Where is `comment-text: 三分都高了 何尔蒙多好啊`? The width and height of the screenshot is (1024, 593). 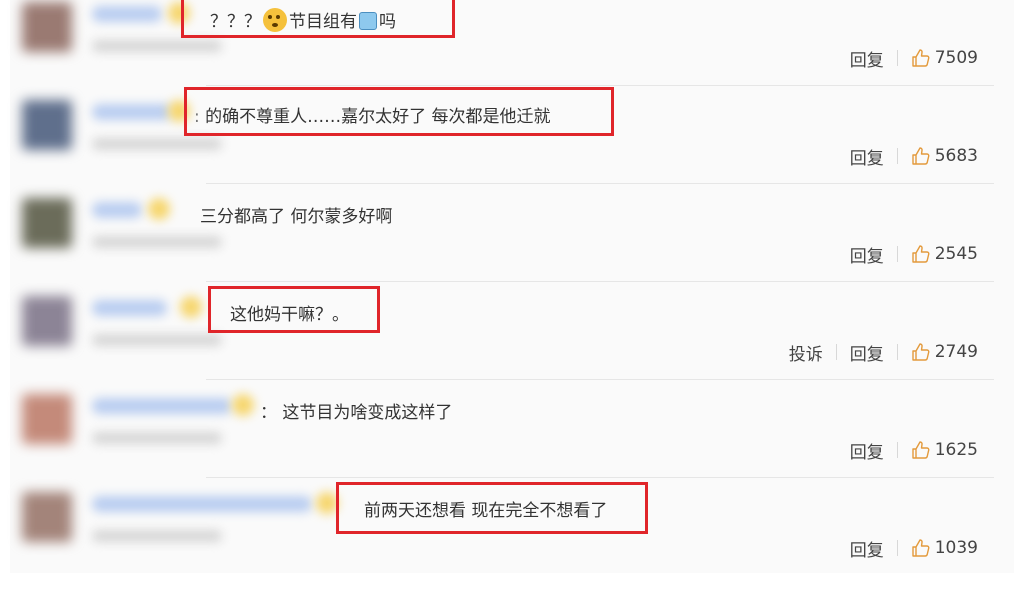 comment-text: 三分都高了 何尔蒙多好啊 is located at coordinates (296, 217).